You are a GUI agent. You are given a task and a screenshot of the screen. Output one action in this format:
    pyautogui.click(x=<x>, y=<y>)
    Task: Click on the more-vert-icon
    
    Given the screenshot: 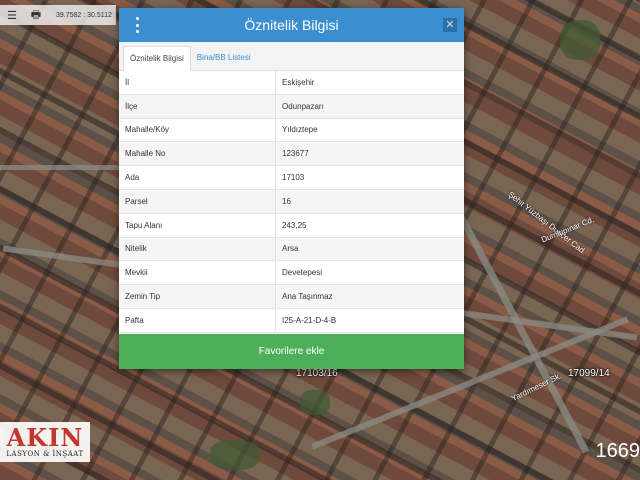 What is the action you would take?
    pyautogui.click(x=137, y=25)
    